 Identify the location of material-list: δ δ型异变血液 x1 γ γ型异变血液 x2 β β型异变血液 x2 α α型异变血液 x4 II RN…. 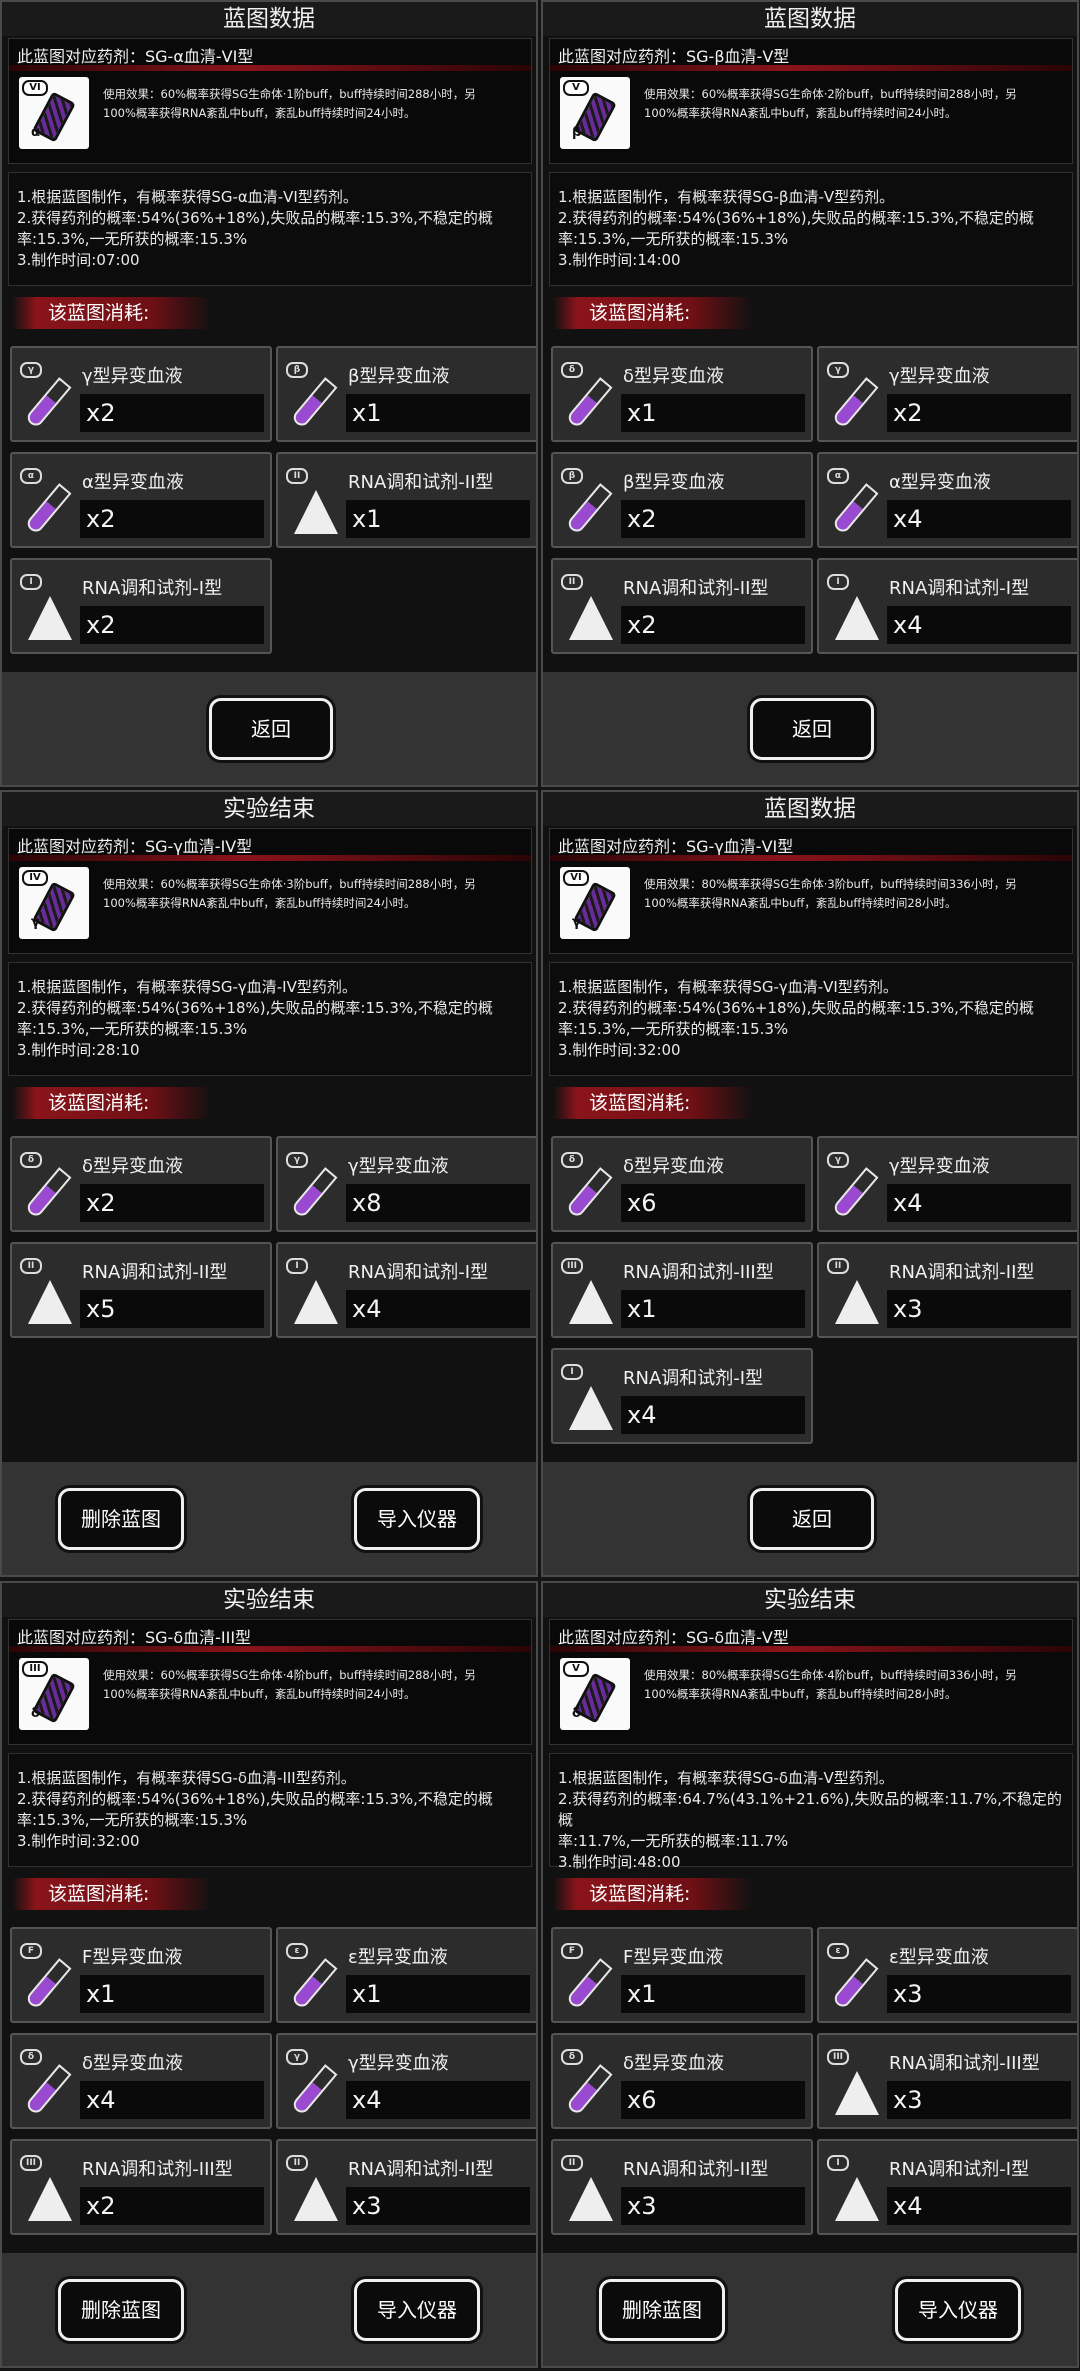
(810, 503).